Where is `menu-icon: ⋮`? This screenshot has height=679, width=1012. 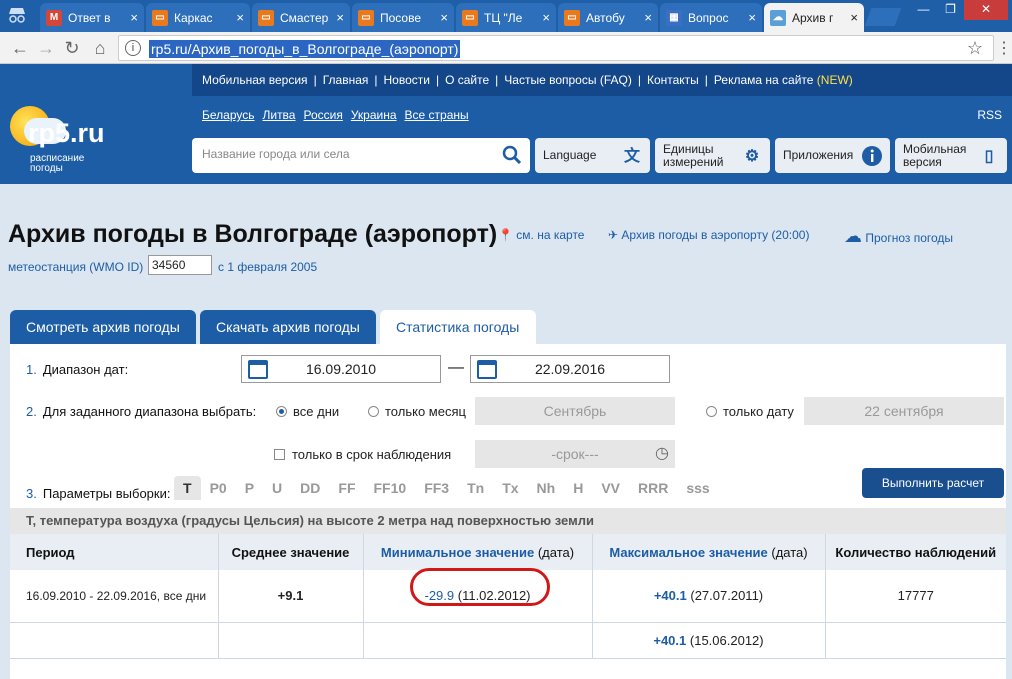
menu-icon: ⋮ is located at coordinates (1004, 48).